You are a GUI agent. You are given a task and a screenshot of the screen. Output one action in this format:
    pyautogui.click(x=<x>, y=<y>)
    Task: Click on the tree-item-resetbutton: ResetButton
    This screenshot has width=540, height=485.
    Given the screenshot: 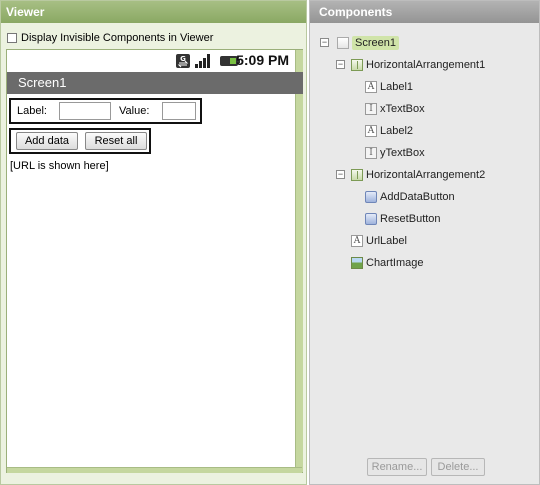 What is the action you would take?
    pyautogui.click(x=403, y=219)
    